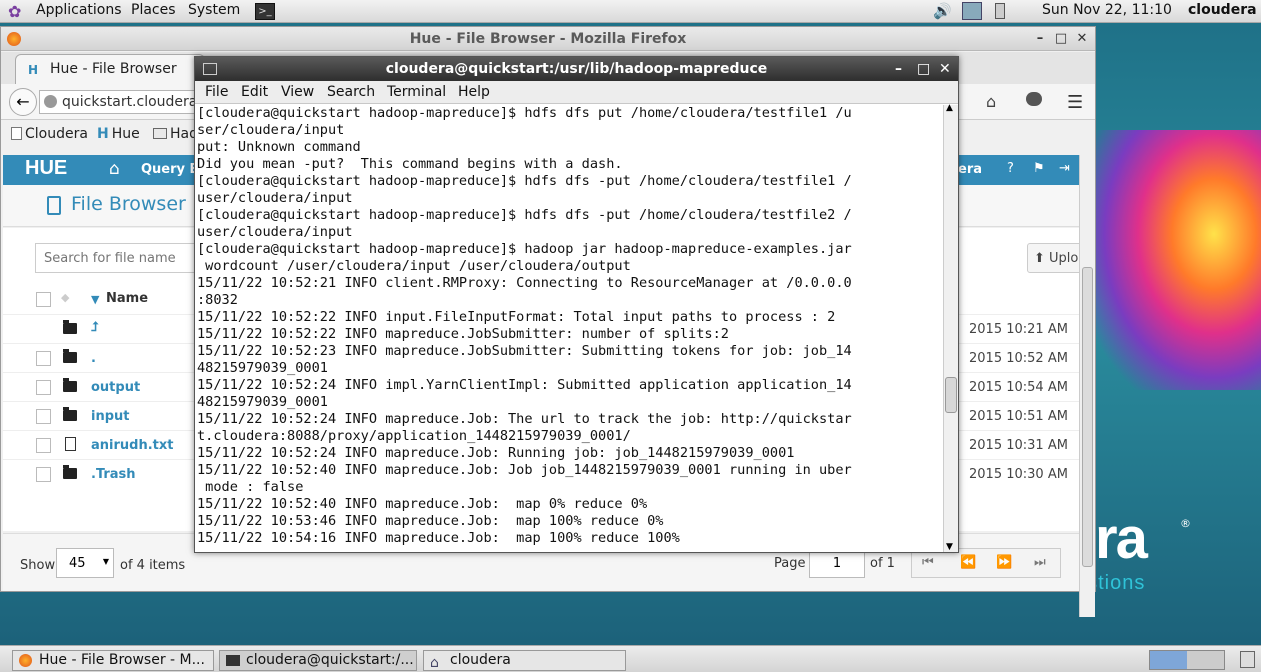  I want to click on hamburger-menu-icon: ☰, so click(1075, 102).